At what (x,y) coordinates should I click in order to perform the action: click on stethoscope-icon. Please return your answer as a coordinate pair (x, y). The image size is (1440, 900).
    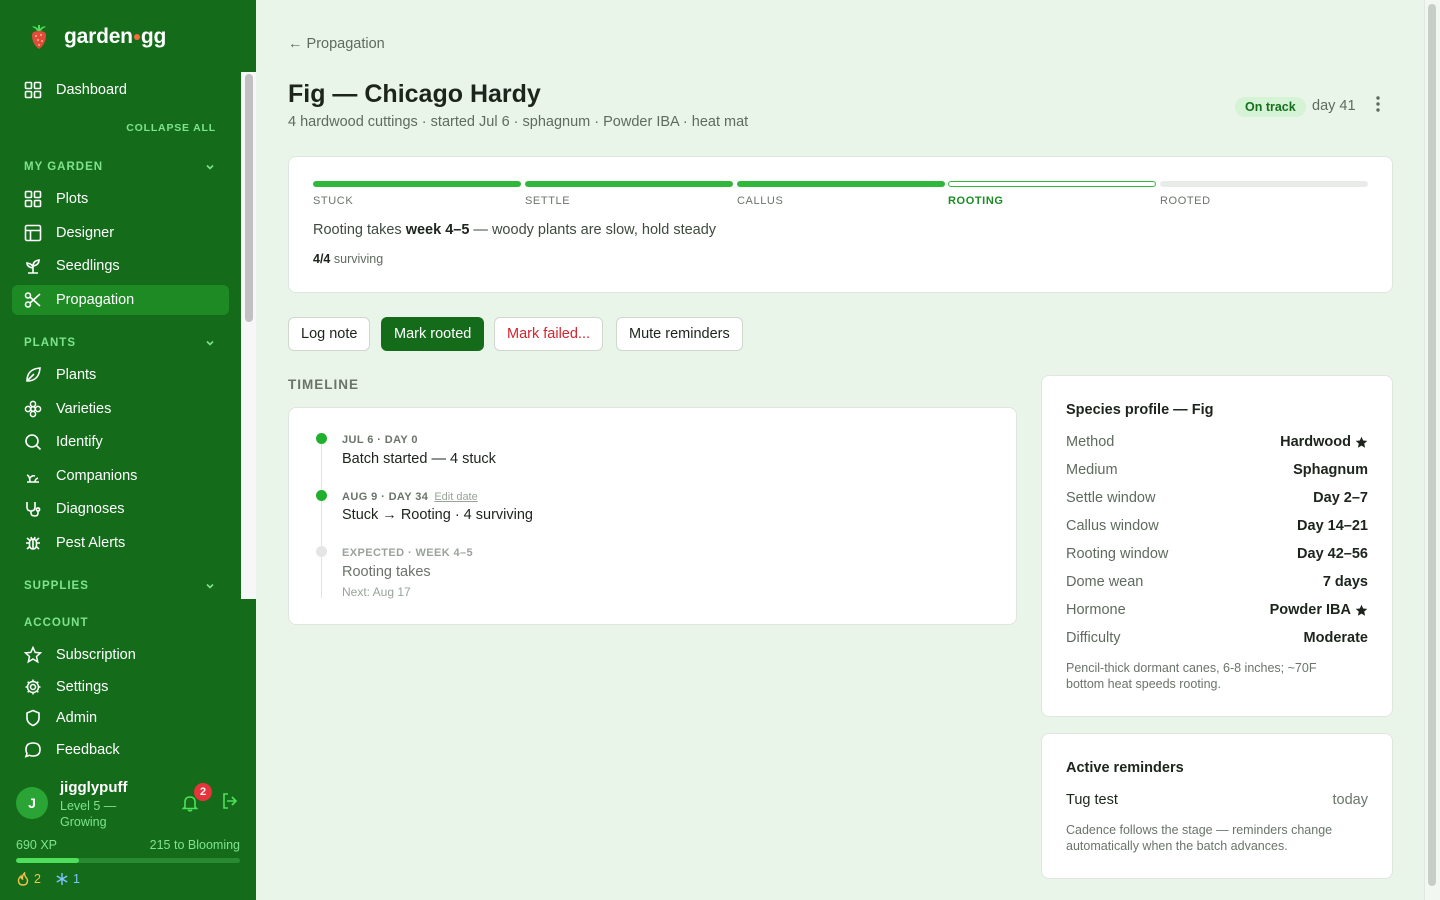
    Looking at the image, I should click on (33, 509).